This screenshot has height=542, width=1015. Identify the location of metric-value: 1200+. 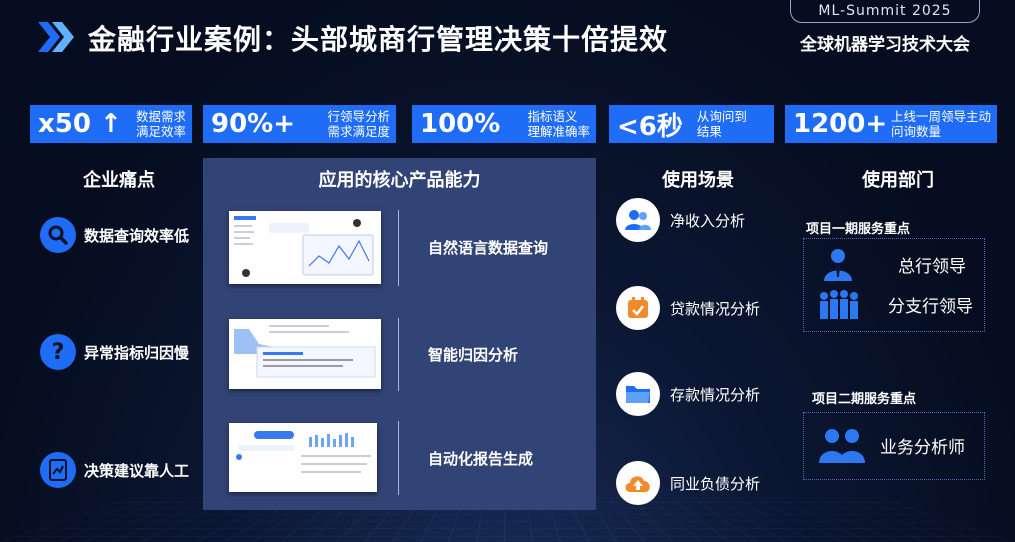
(840, 124).